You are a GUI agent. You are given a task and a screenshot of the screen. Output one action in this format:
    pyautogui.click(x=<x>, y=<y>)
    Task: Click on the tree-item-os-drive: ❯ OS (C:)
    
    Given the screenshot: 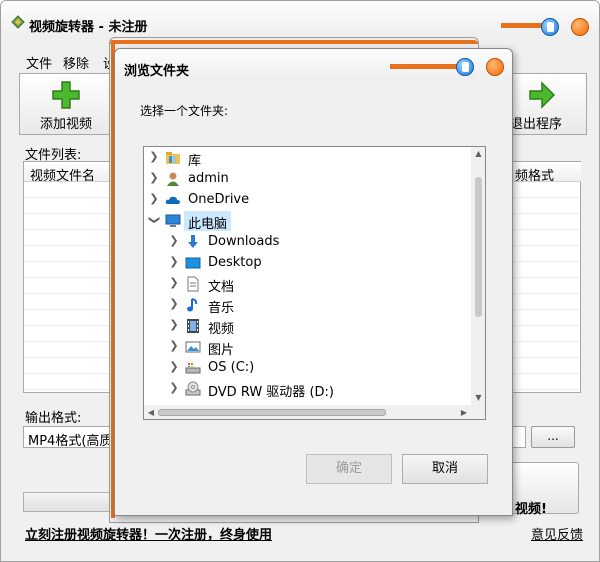 What is the action you would take?
    pyautogui.click(x=307, y=368)
    